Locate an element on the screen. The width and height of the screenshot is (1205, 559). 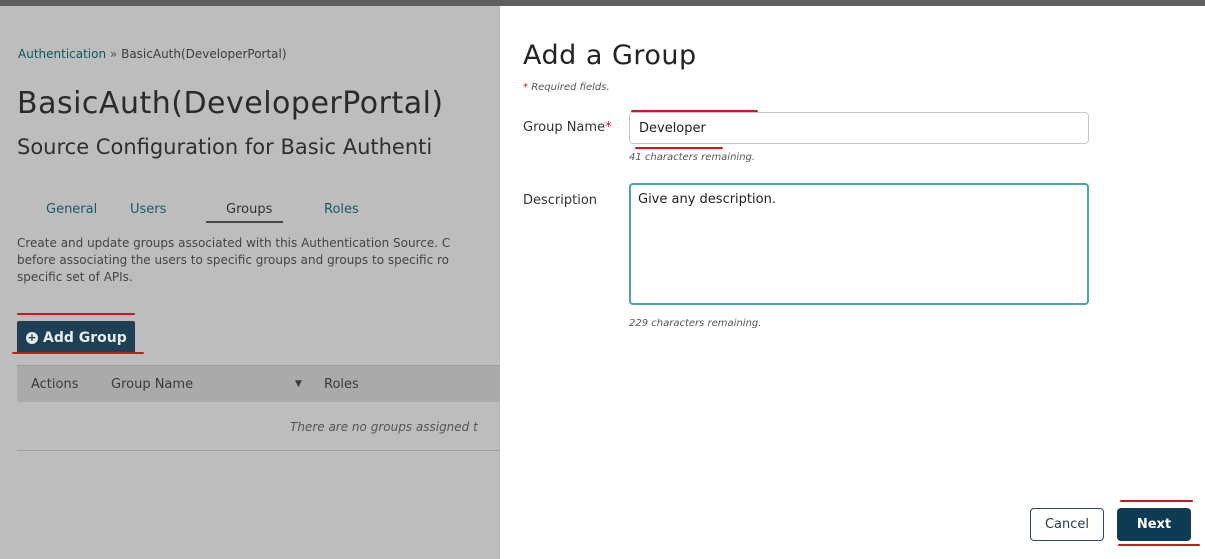
sort-down-icon: ▼ is located at coordinates (298, 384).